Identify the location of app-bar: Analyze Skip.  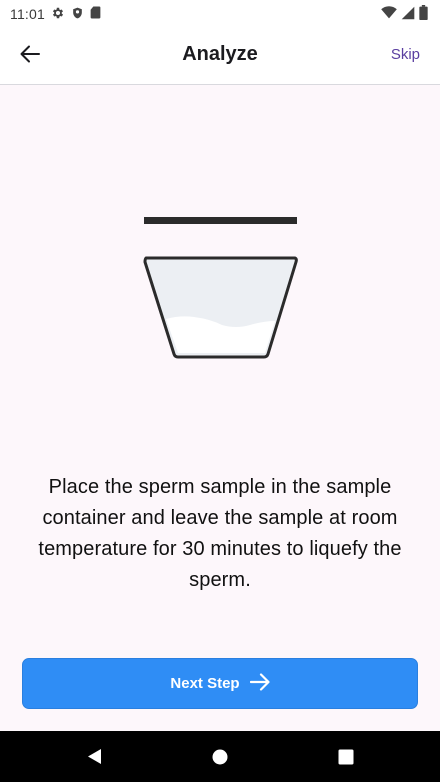
(220, 56).